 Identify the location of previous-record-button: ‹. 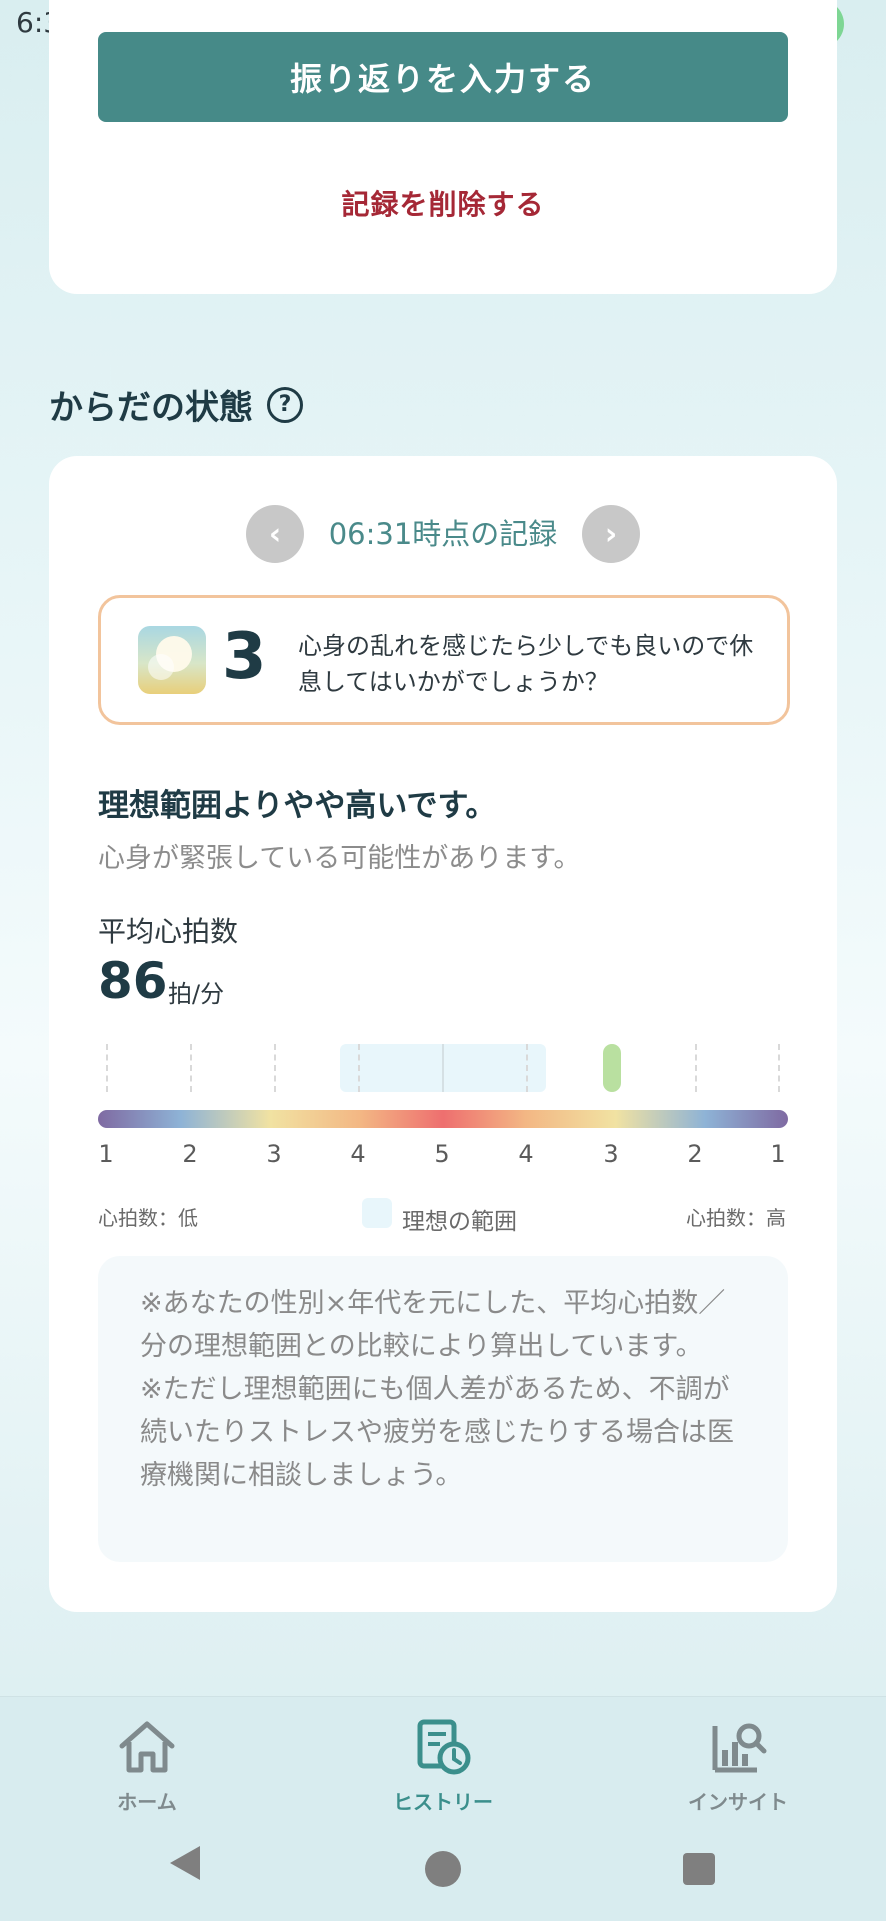
(275, 534).